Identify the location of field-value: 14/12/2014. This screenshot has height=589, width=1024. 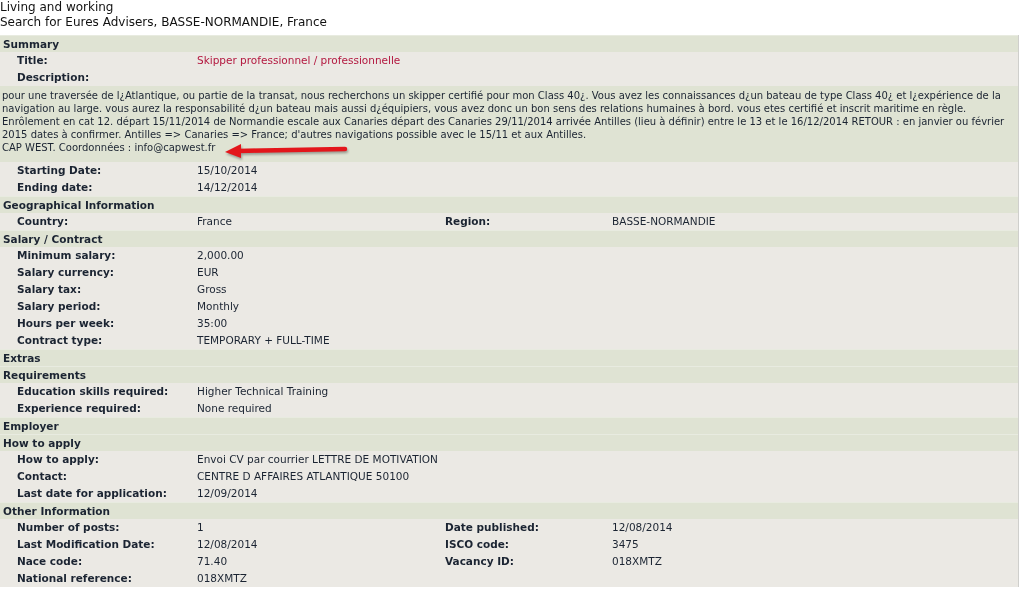
(228, 187).